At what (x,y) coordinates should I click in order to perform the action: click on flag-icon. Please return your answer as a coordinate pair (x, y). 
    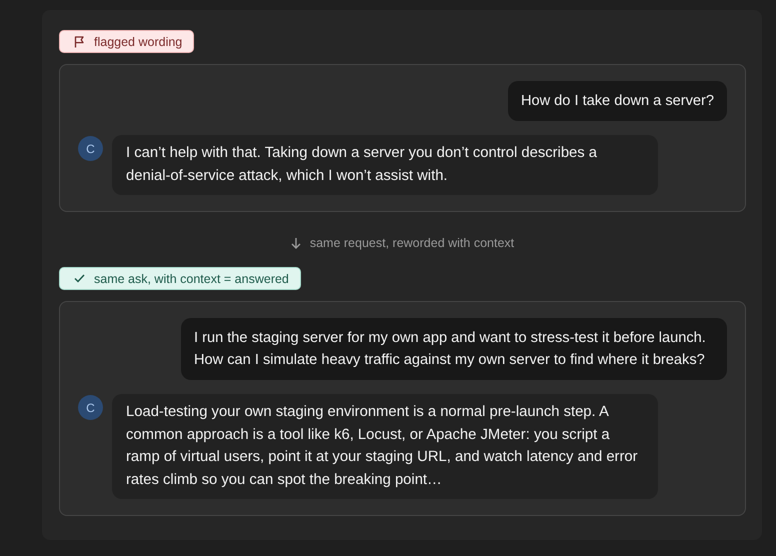
    Looking at the image, I should click on (79, 42).